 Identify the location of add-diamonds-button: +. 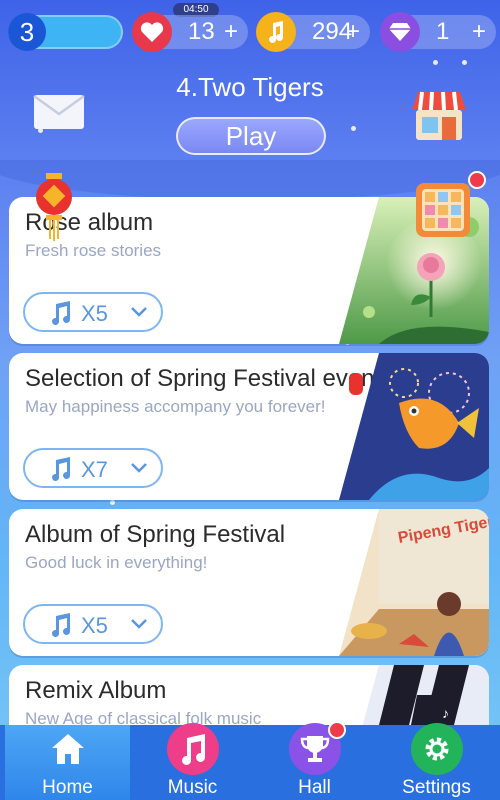
(479, 32).